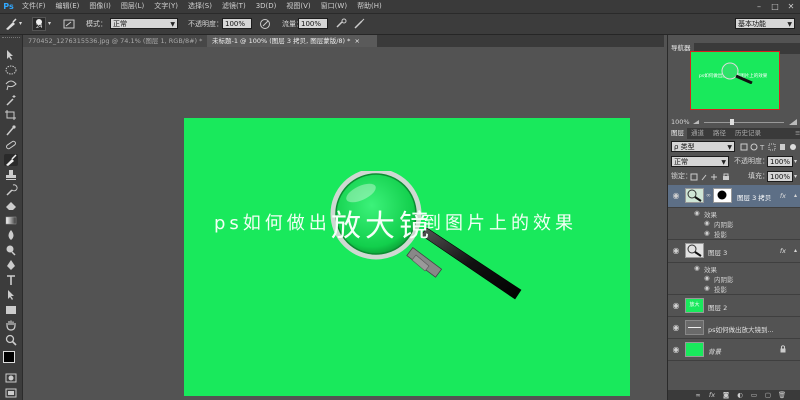 This screenshot has width=800, height=400. Describe the element at coordinates (11, 24) in the screenshot. I see `brush-tool-preset-icon` at that location.